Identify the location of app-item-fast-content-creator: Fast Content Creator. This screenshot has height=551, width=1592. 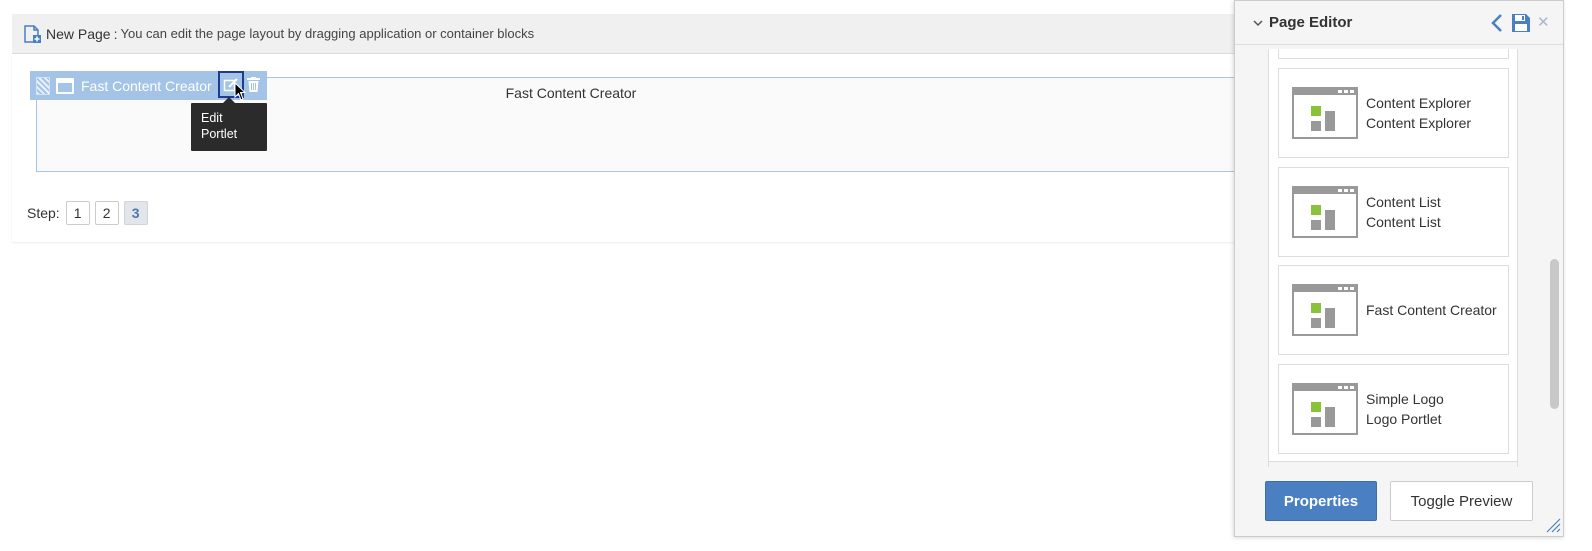
(1393, 310).